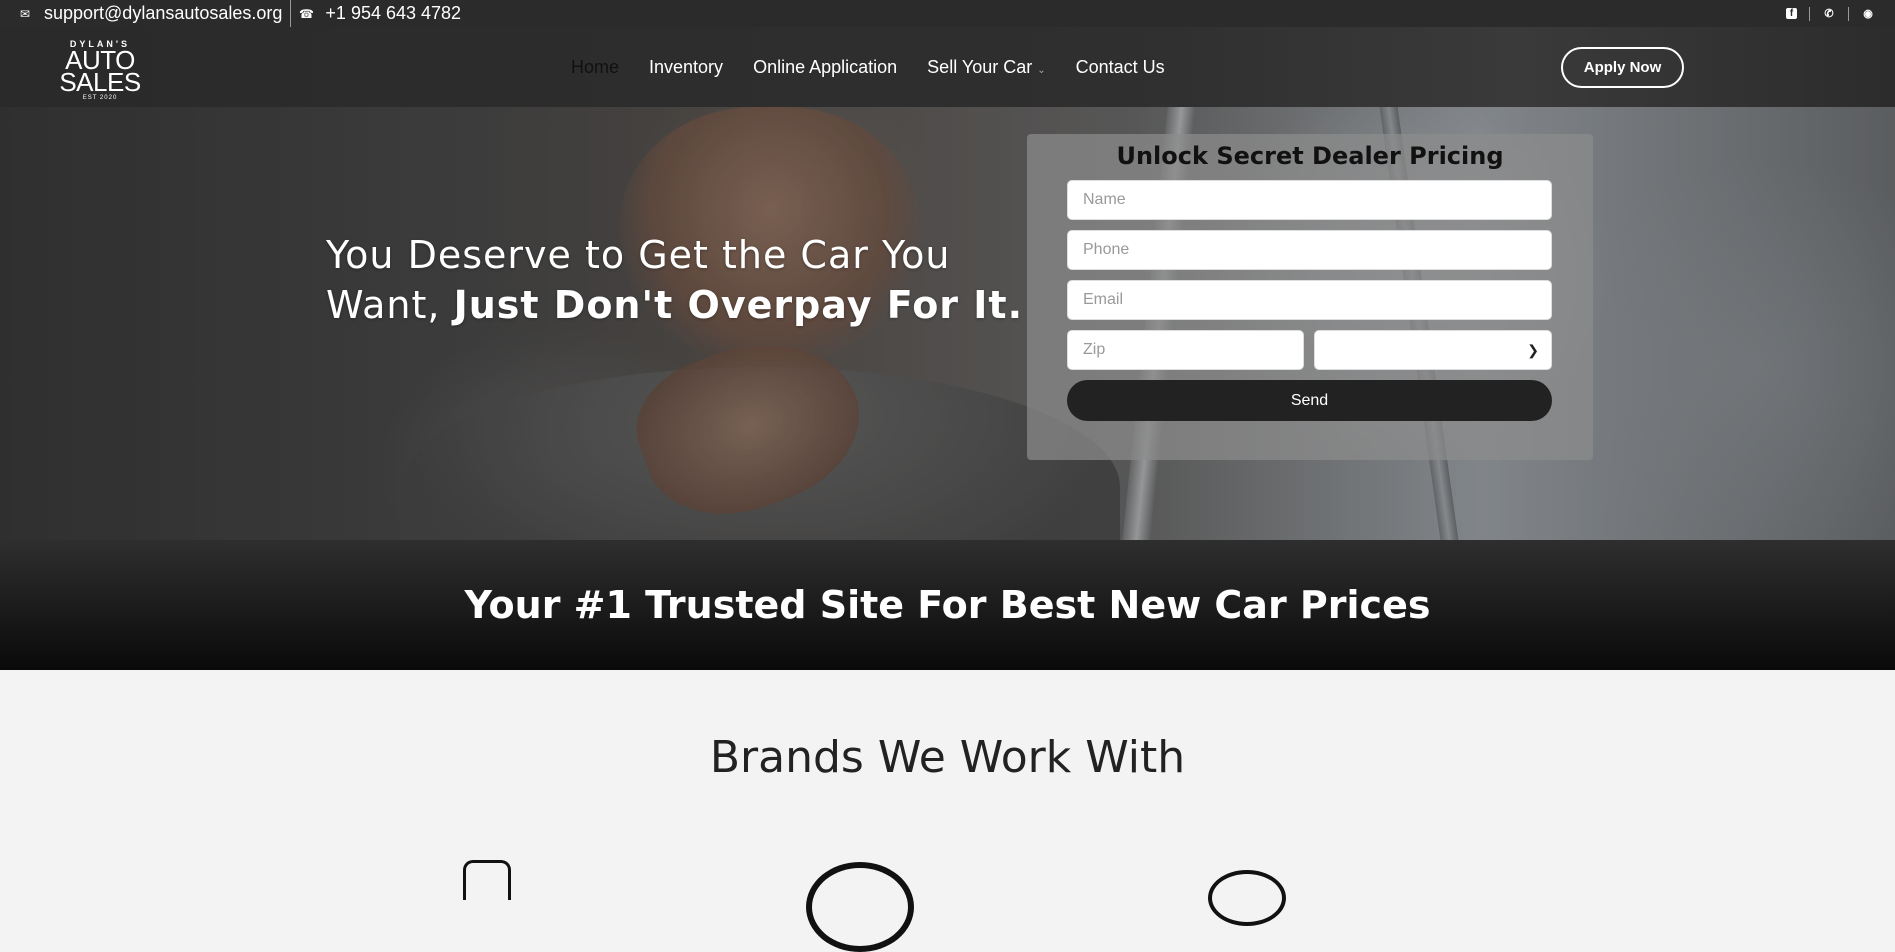 This screenshot has height=952, width=1895. What do you see at coordinates (947, 757) in the screenshot?
I see `brands-title: Brands We Work With` at bounding box center [947, 757].